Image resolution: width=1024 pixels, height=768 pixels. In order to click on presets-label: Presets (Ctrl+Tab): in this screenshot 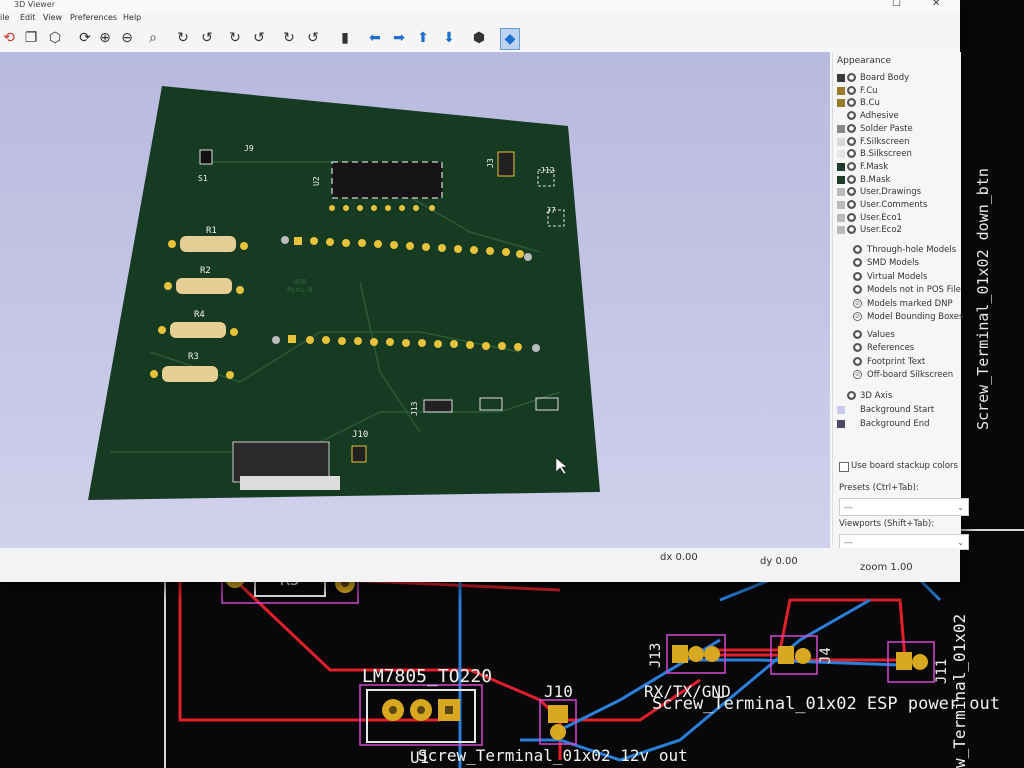, I will do `click(879, 488)`.